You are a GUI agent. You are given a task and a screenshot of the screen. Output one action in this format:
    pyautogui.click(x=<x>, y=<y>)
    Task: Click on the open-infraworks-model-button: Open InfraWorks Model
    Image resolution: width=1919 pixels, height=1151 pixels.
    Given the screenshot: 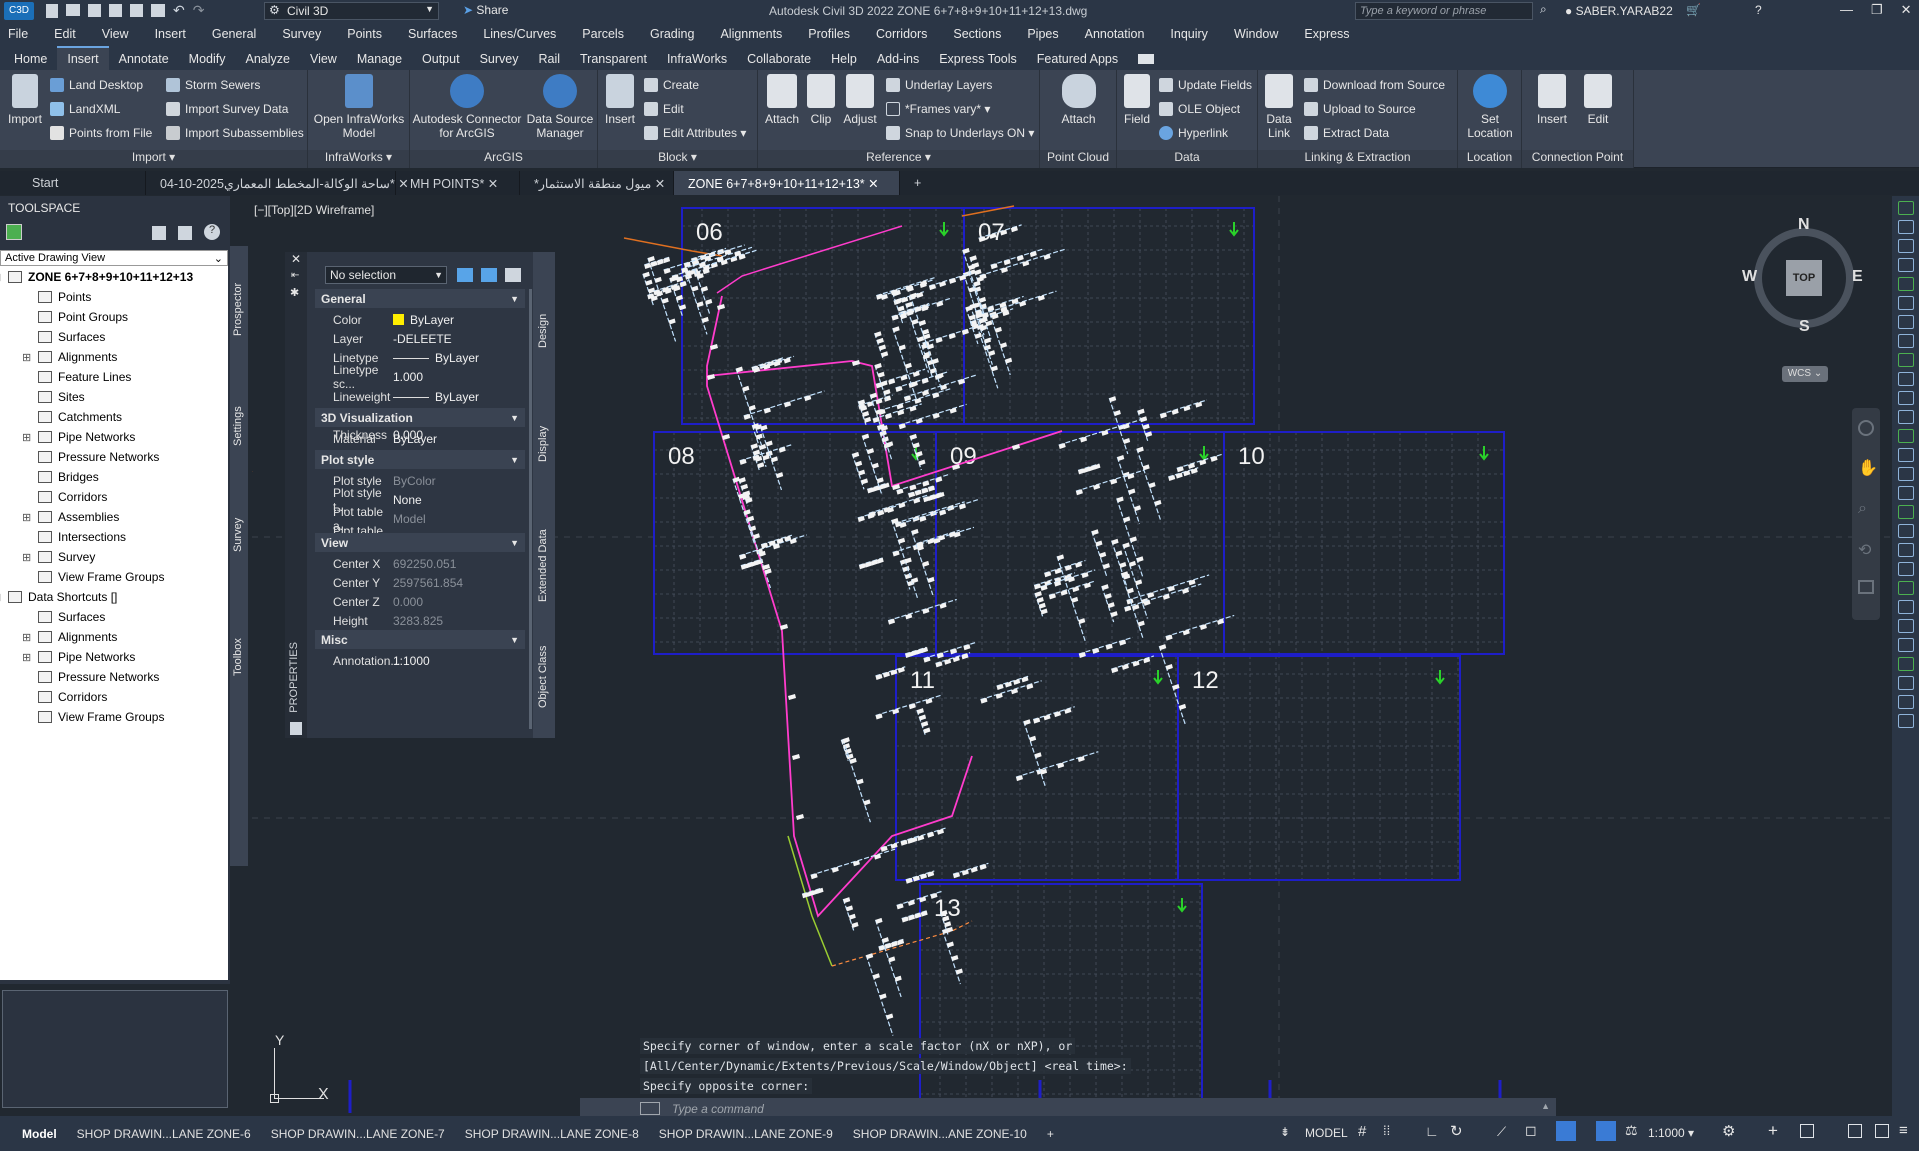 What is the action you would take?
    pyautogui.click(x=359, y=107)
    